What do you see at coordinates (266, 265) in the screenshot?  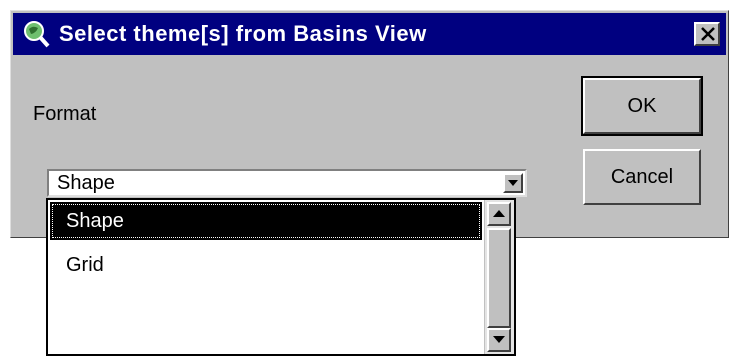 I see `dropdown-item-grid: Grid` at bounding box center [266, 265].